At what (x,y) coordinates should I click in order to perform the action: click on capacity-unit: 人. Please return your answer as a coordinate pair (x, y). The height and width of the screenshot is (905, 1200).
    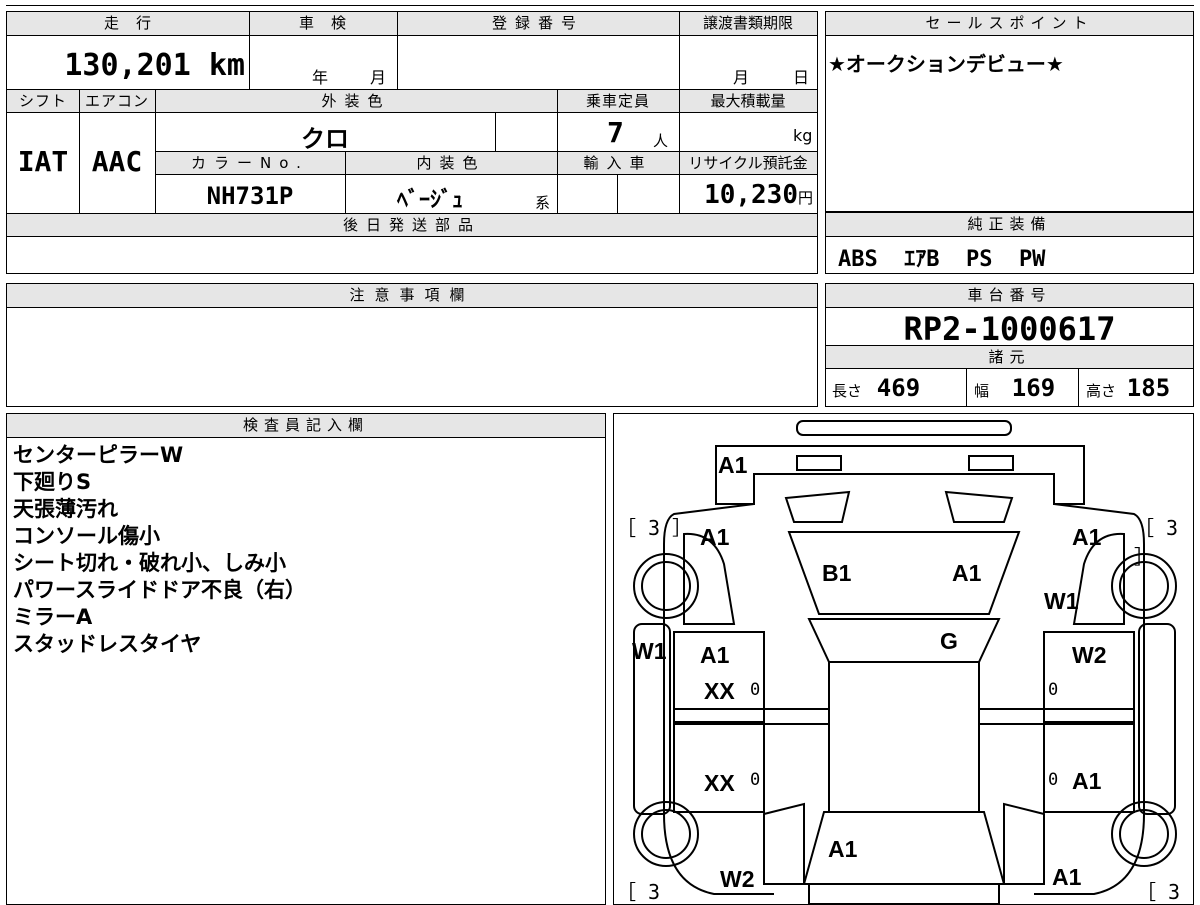
    Looking at the image, I should click on (661, 141).